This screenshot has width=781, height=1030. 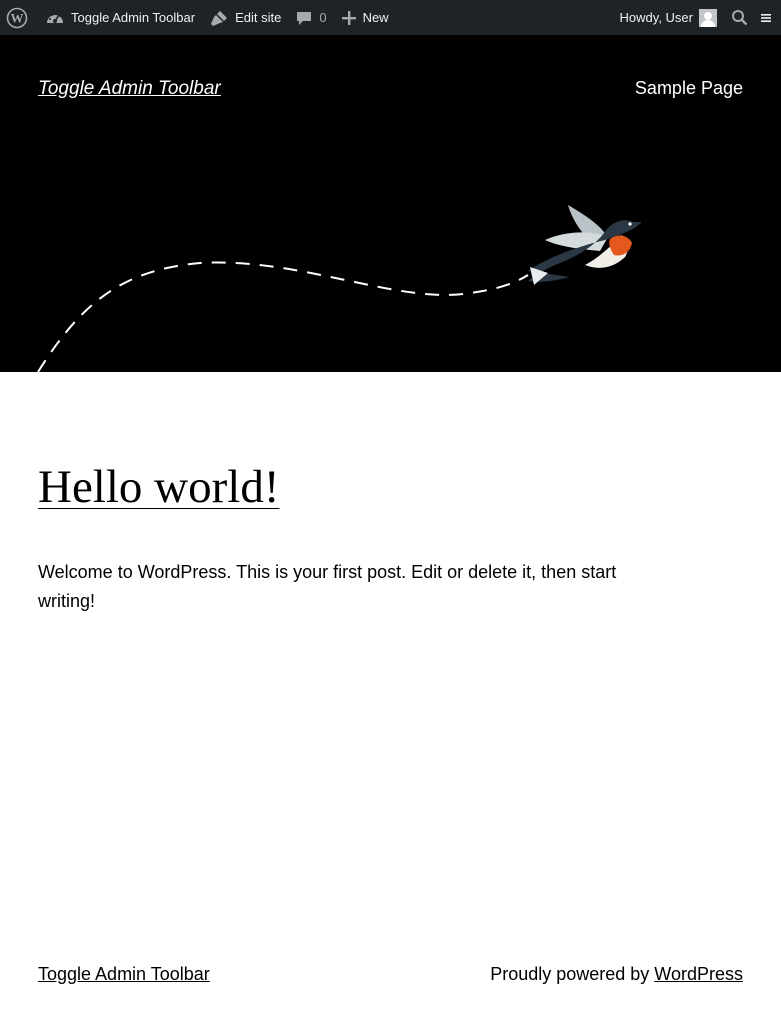 What do you see at coordinates (348, 17) in the screenshot?
I see `plus-icon` at bounding box center [348, 17].